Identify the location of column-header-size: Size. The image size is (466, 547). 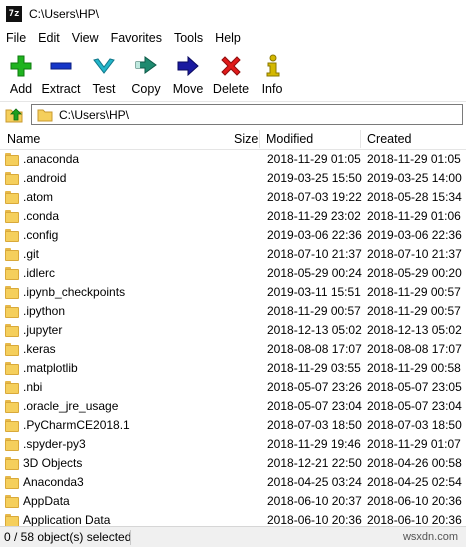
(246, 139).